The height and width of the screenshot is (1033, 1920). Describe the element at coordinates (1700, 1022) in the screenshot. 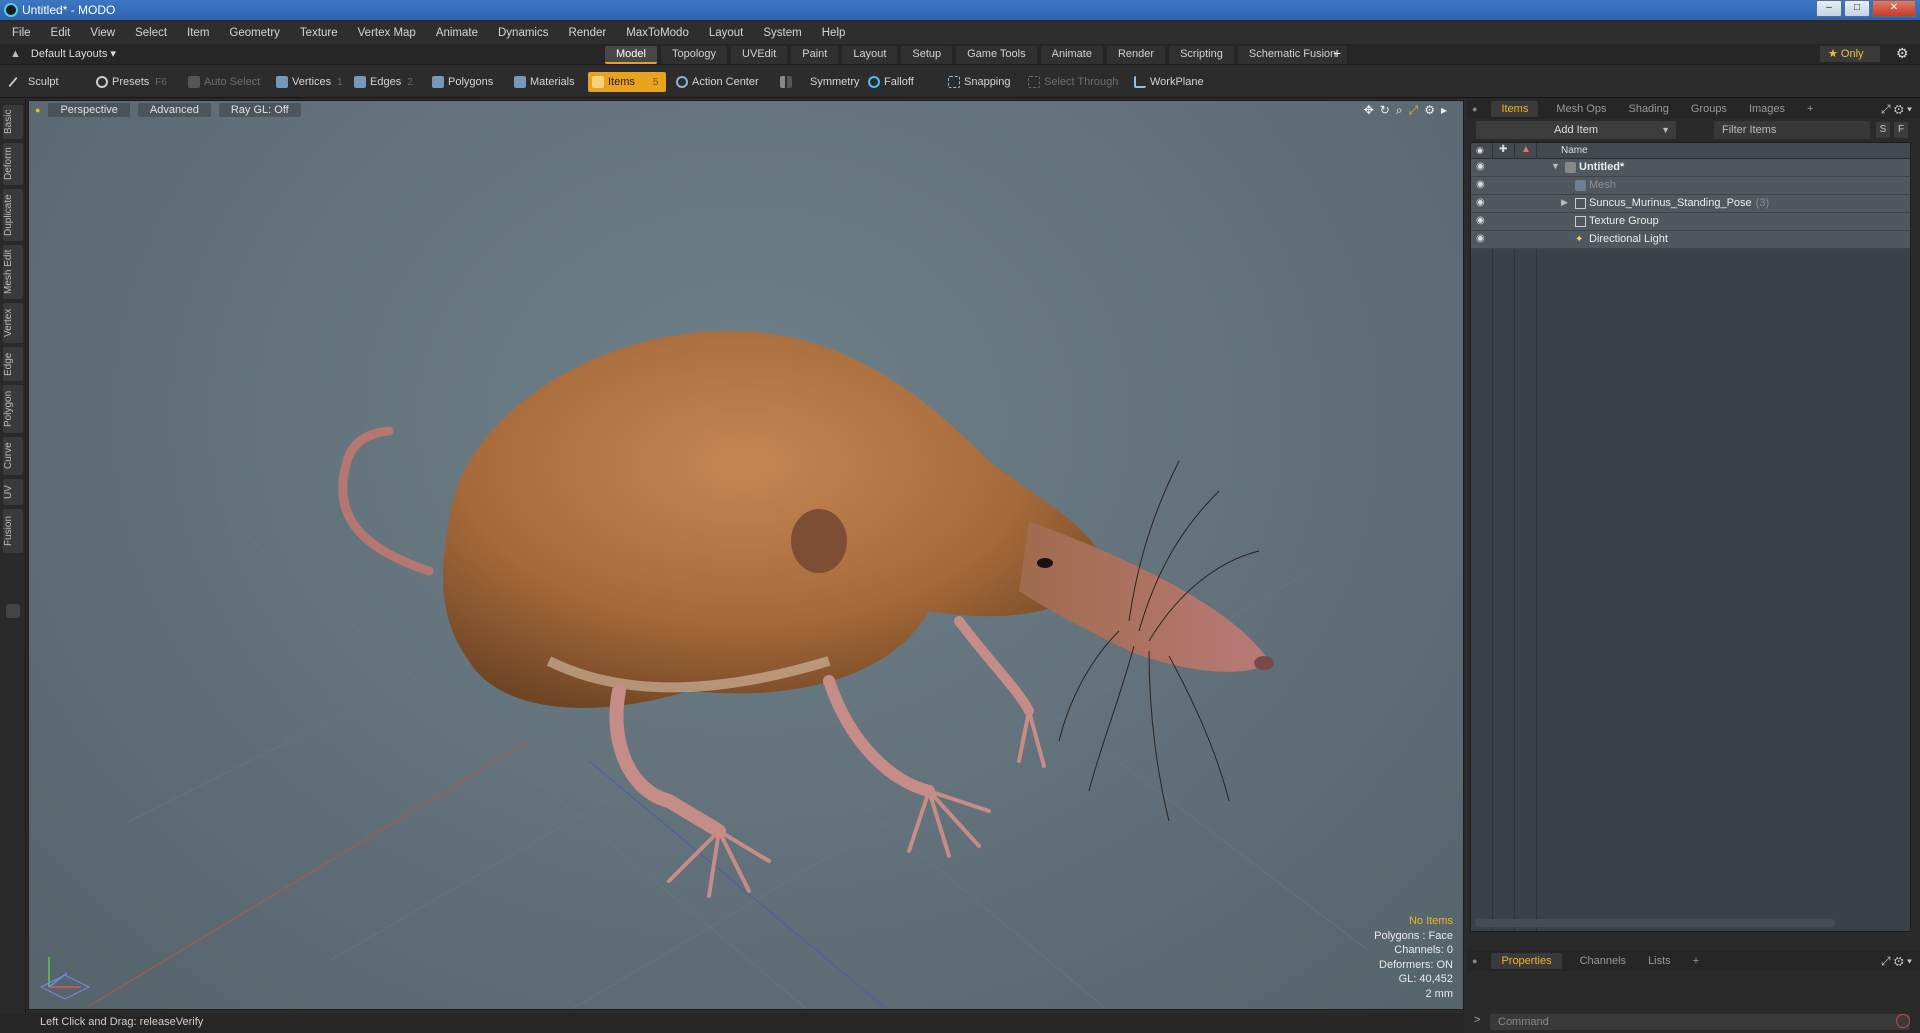

I see `command-input: Command` at that location.